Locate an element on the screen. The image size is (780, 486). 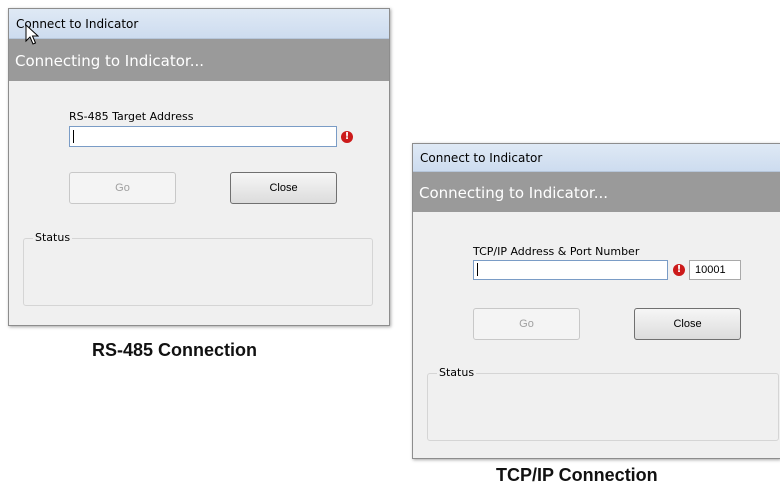
ip-address-input is located at coordinates (570, 270).